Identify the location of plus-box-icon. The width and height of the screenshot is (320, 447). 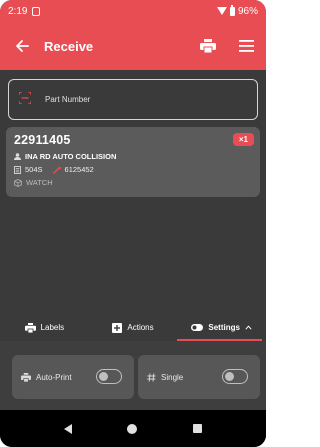
(117, 327).